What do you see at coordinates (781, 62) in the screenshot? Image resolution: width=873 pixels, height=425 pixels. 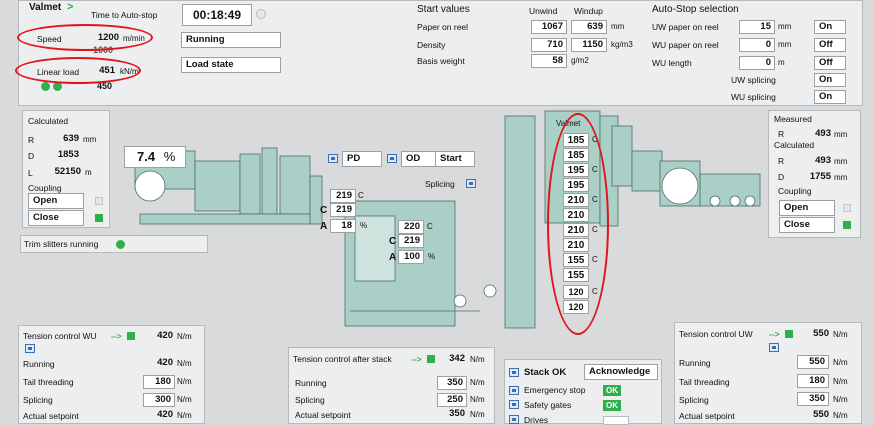 I see `wu-length-unit: m` at bounding box center [781, 62].